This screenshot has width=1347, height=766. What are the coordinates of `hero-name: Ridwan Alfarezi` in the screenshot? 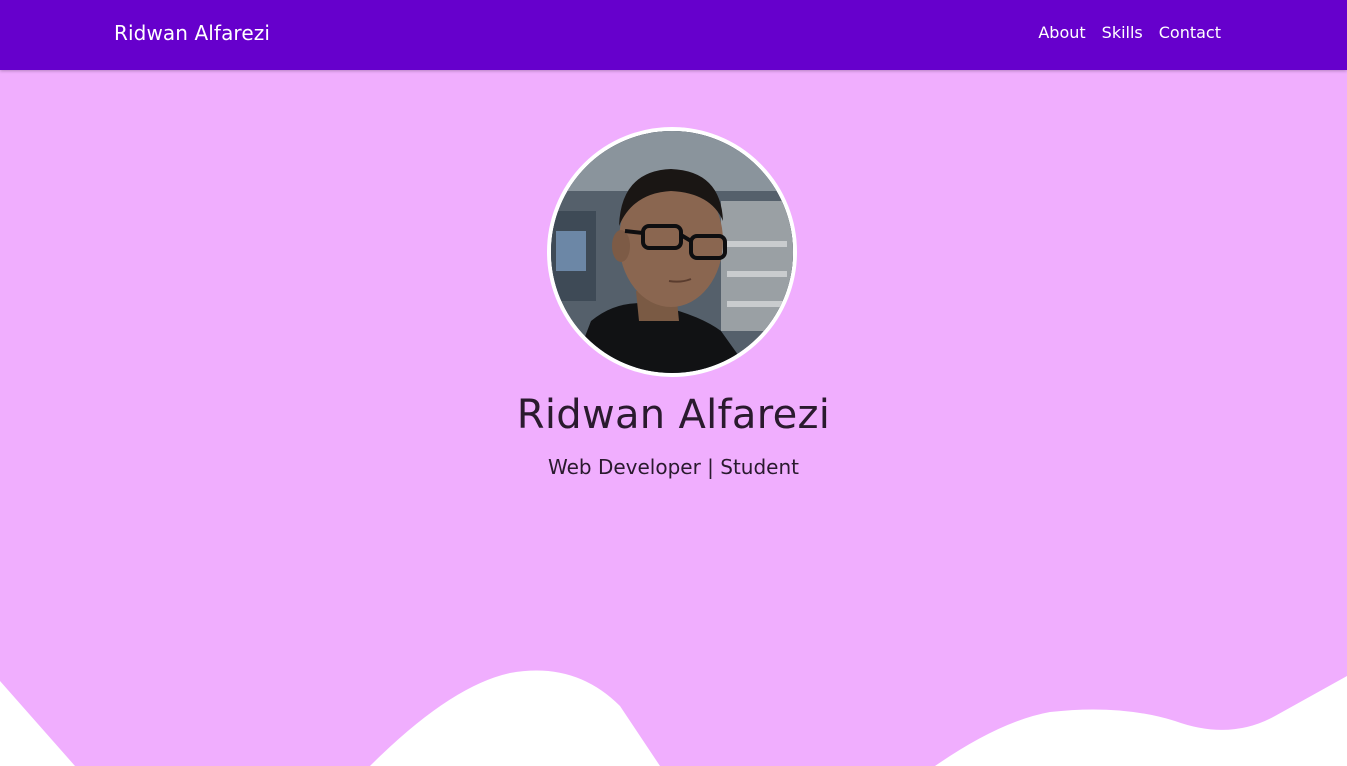 It's located at (673, 415).